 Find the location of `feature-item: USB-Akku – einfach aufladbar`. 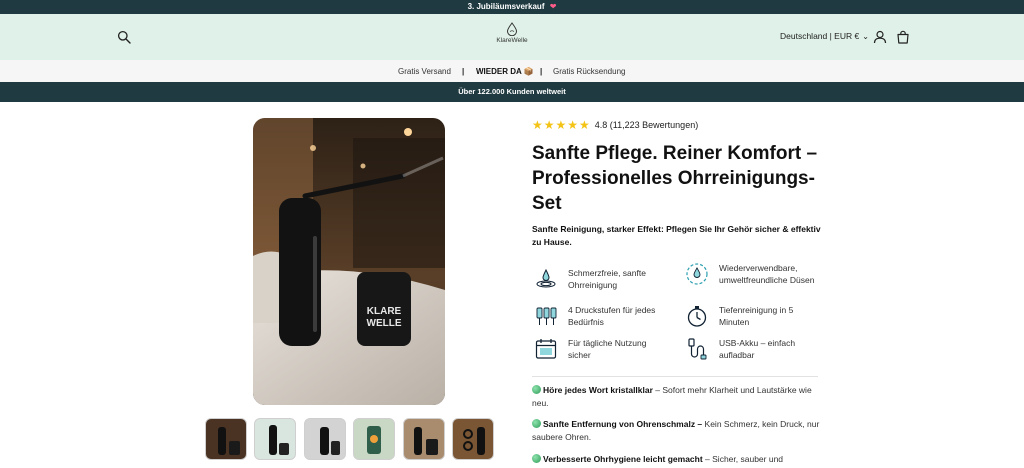

feature-item: USB-Akku – einfach aufladbar is located at coordinates (752, 349).